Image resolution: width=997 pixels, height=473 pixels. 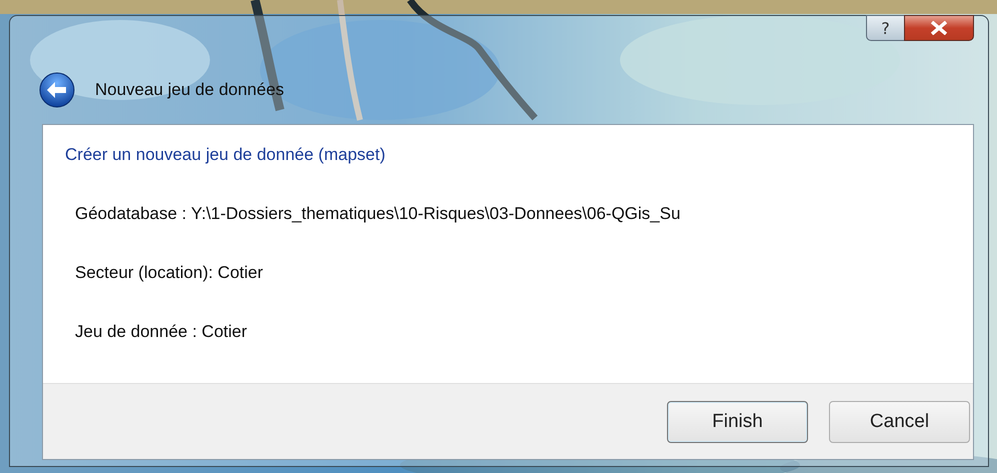 What do you see at coordinates (189, 90) in the screenshot?
I see `window-title: Nouveau jeu de données` at bounding box center [189, 90].